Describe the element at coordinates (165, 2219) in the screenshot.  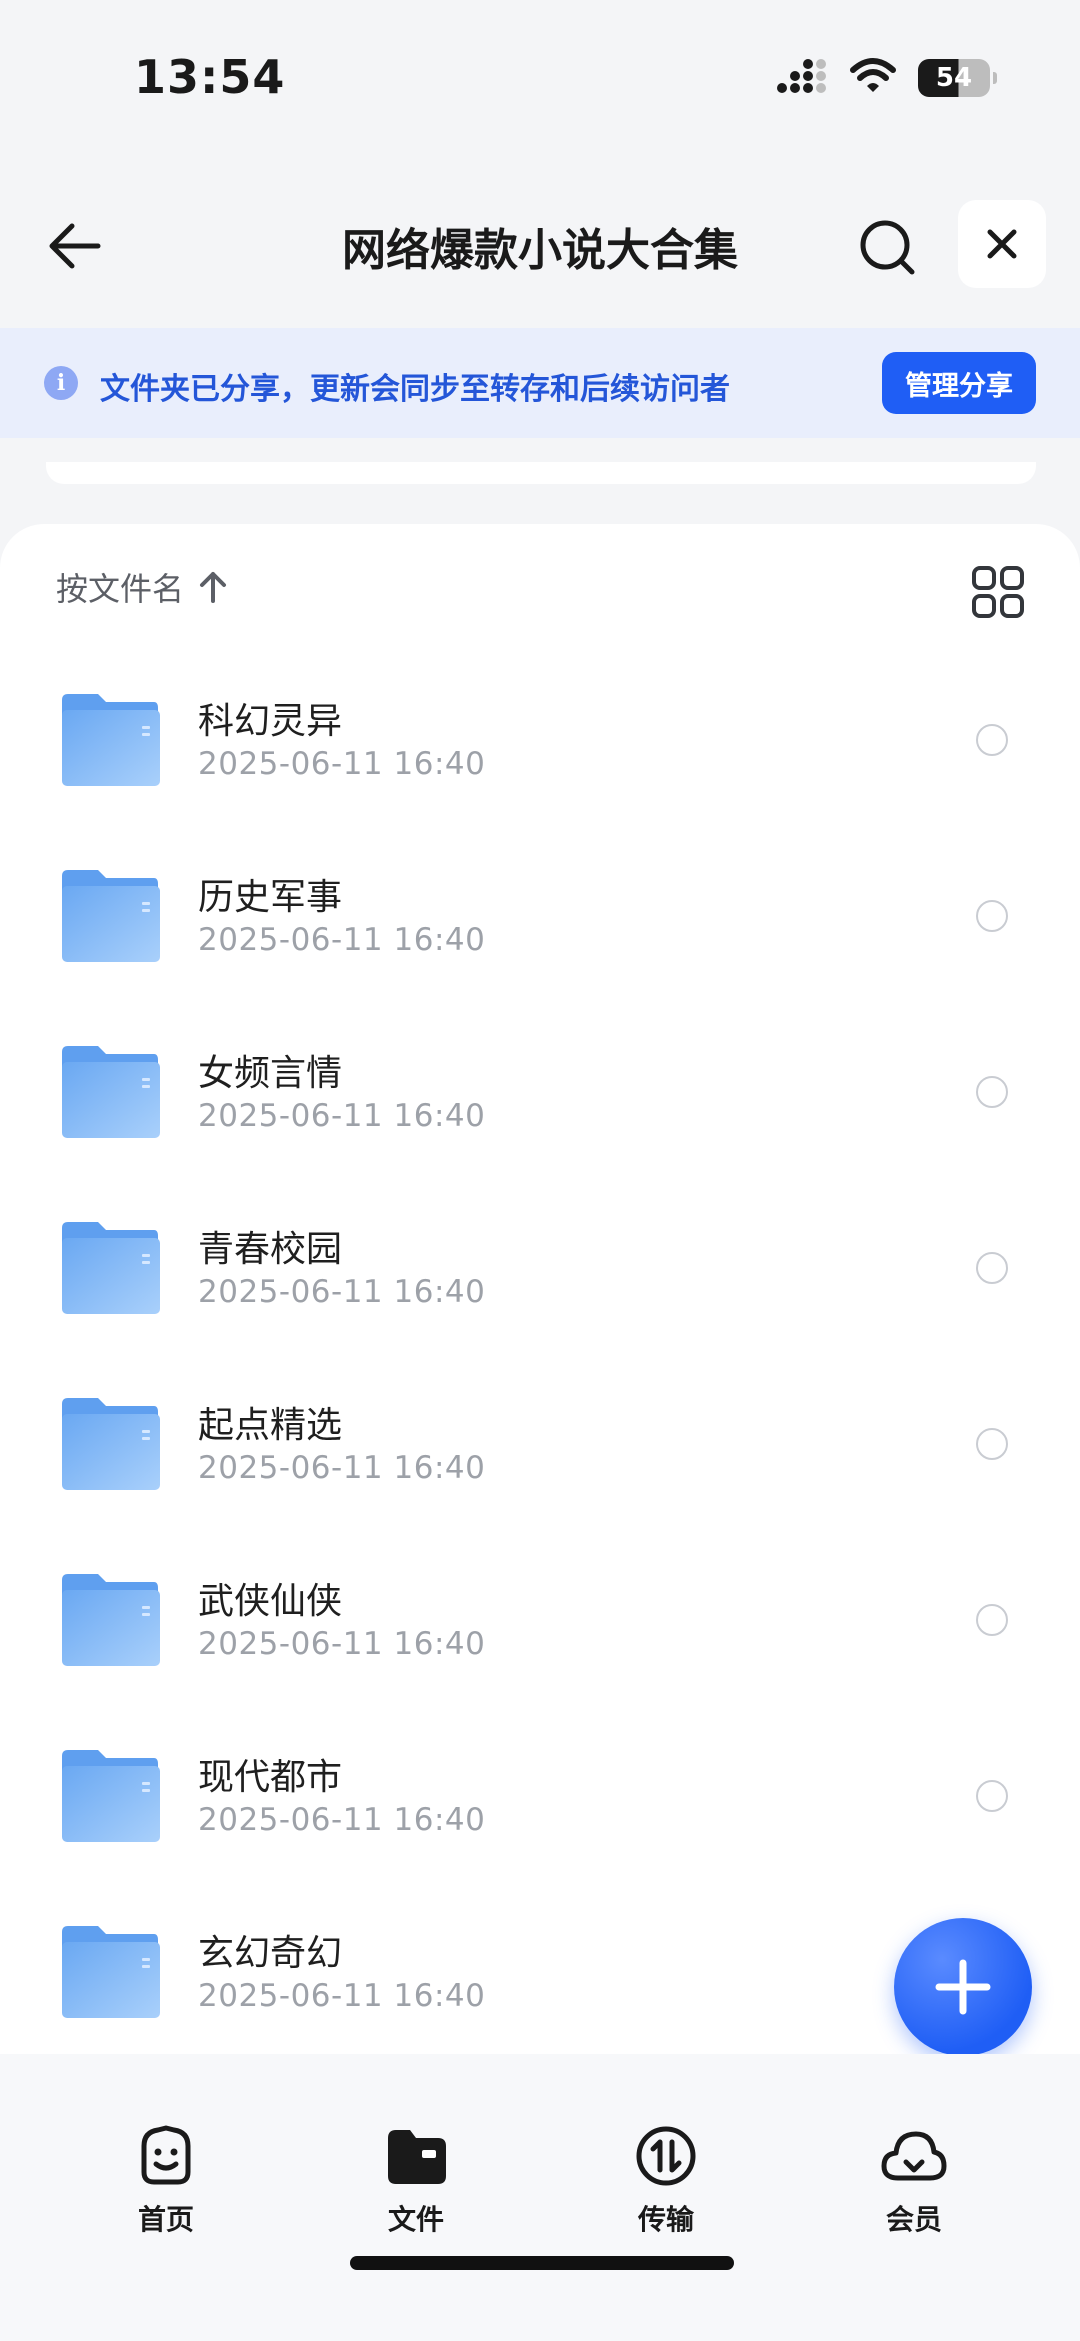
I see `nav-label-home: 首页` at that location.